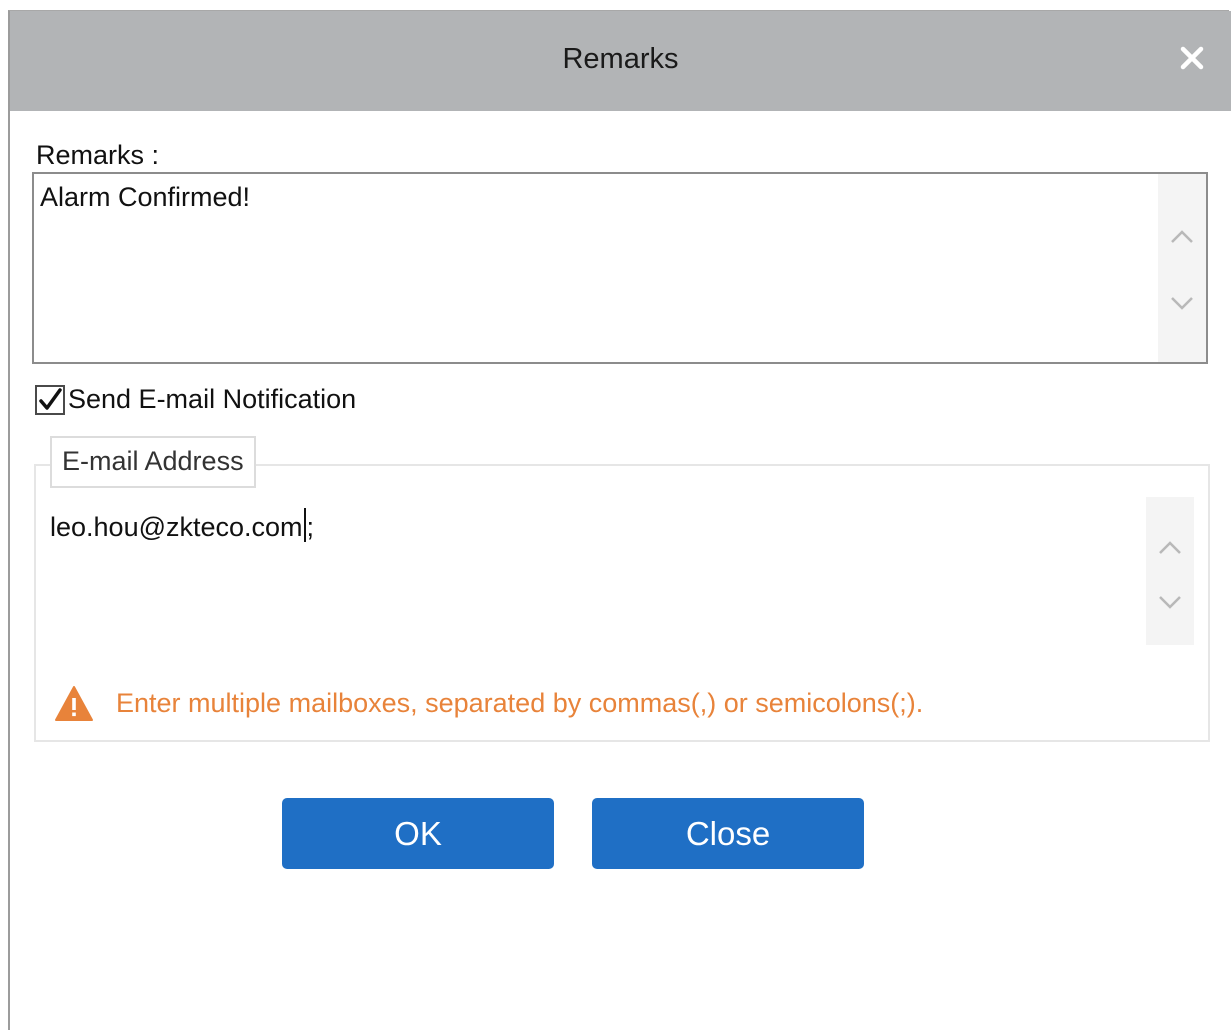 Image resolution: width=1231 pixels, height=1032 pixels. What do you see at coordinates (98, 155) in the screenshot?
I see `remarks-label: Remarks :` at bounding box center [98, 155].